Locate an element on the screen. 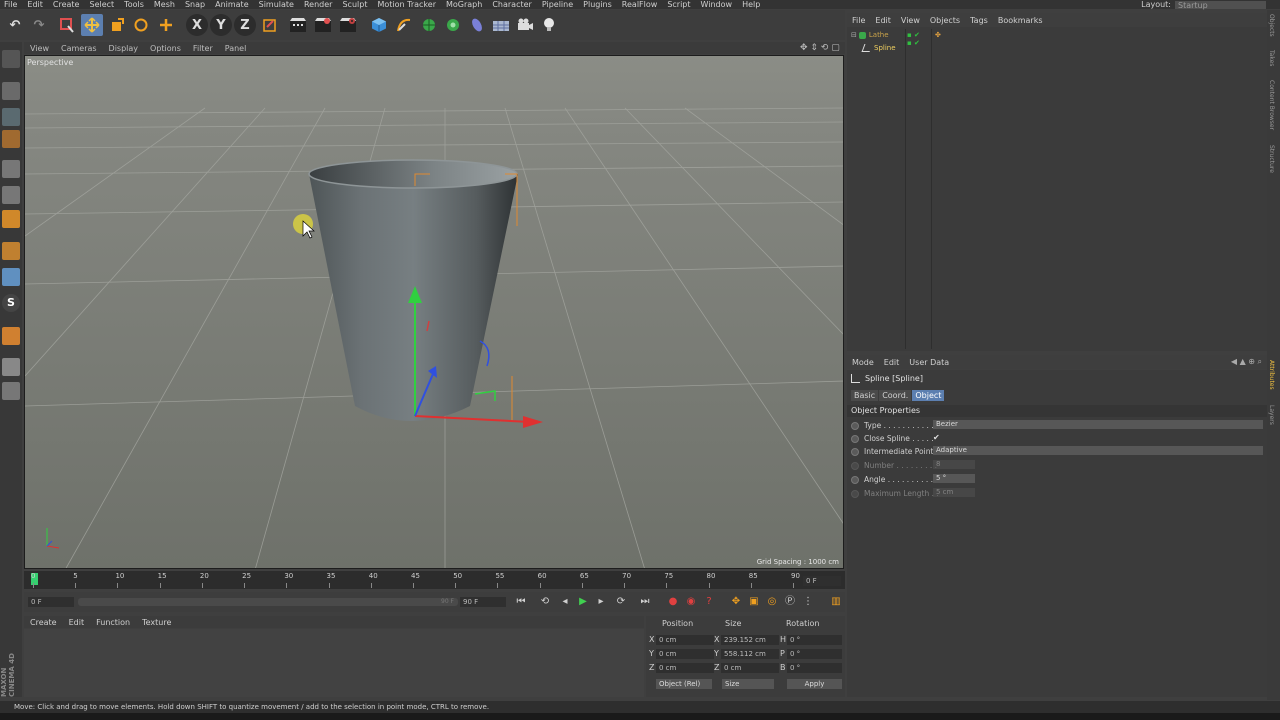 The width and height of the screenshot is (1280, 720). tab-coord: Coord. is located at coordinates (895, 395).